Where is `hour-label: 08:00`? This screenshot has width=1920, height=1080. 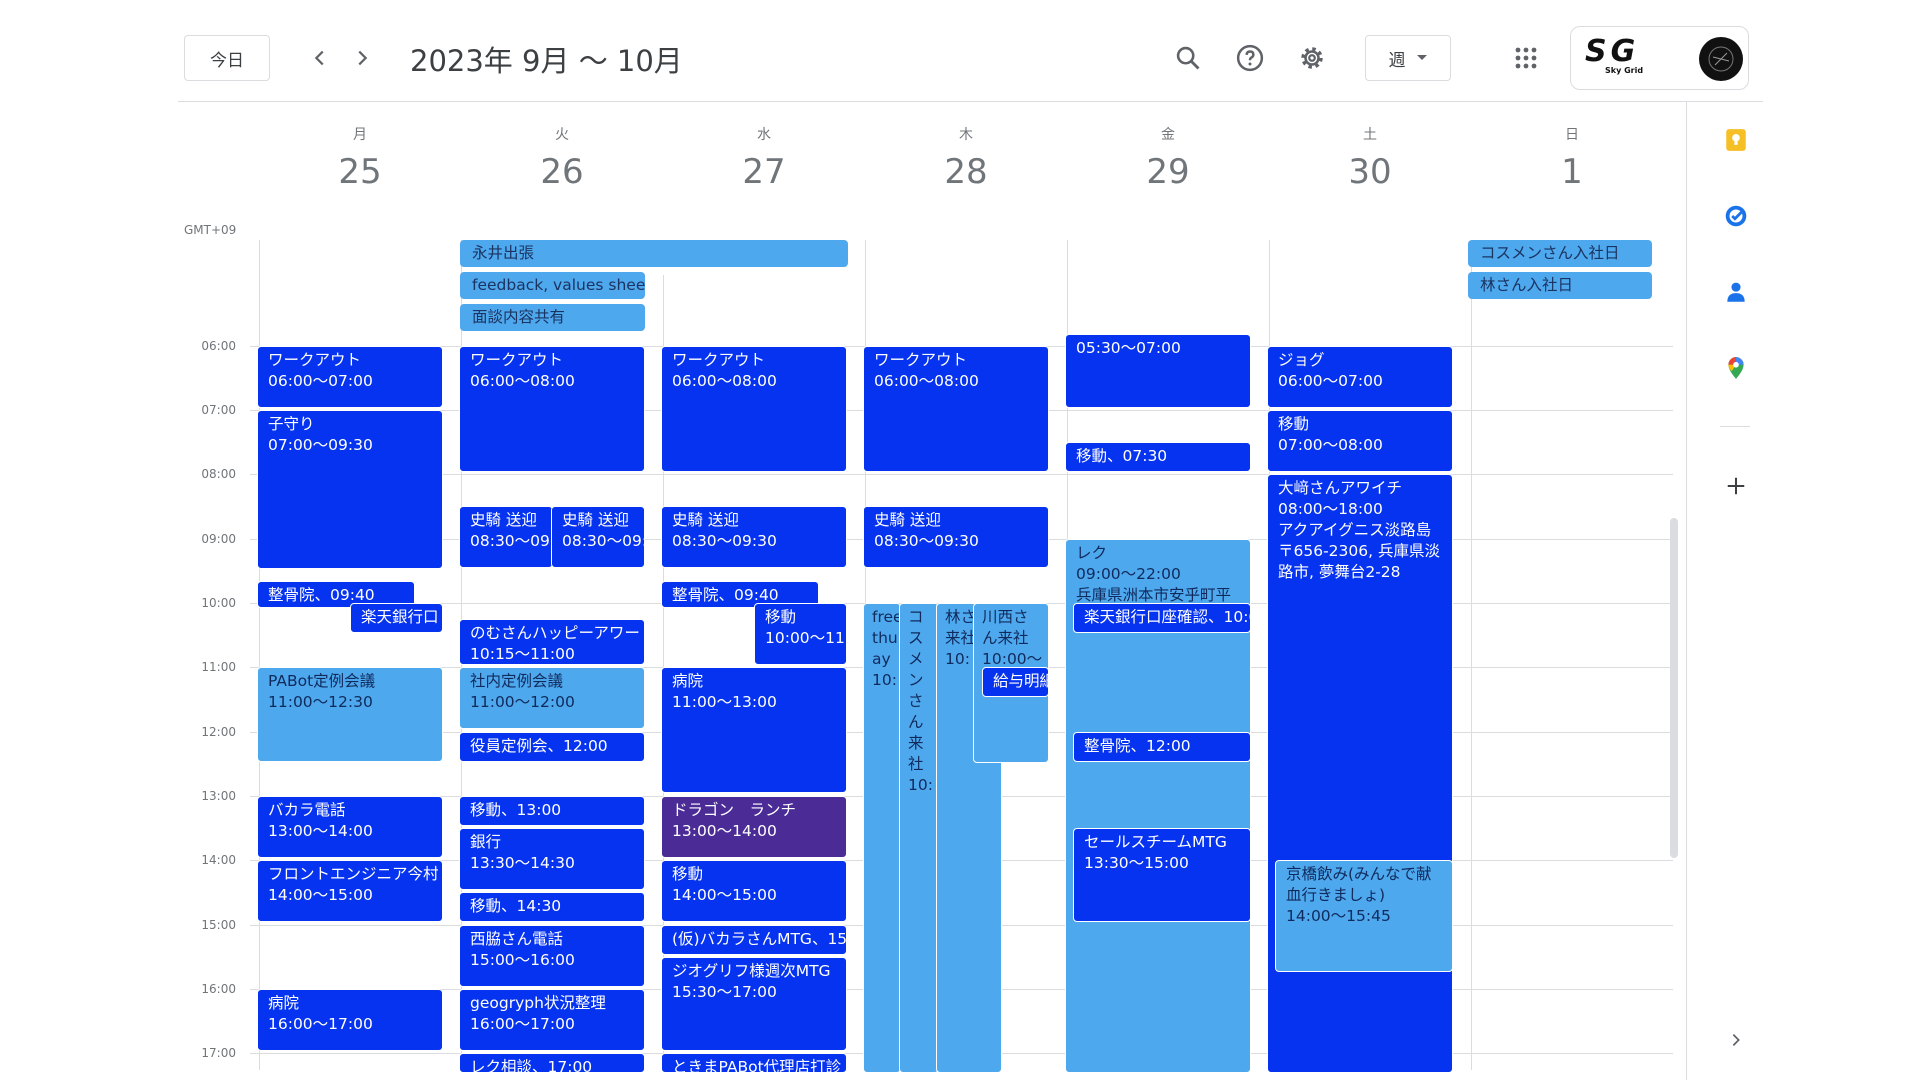 hour-label: 08:00 is located at coordinates (218, 474).